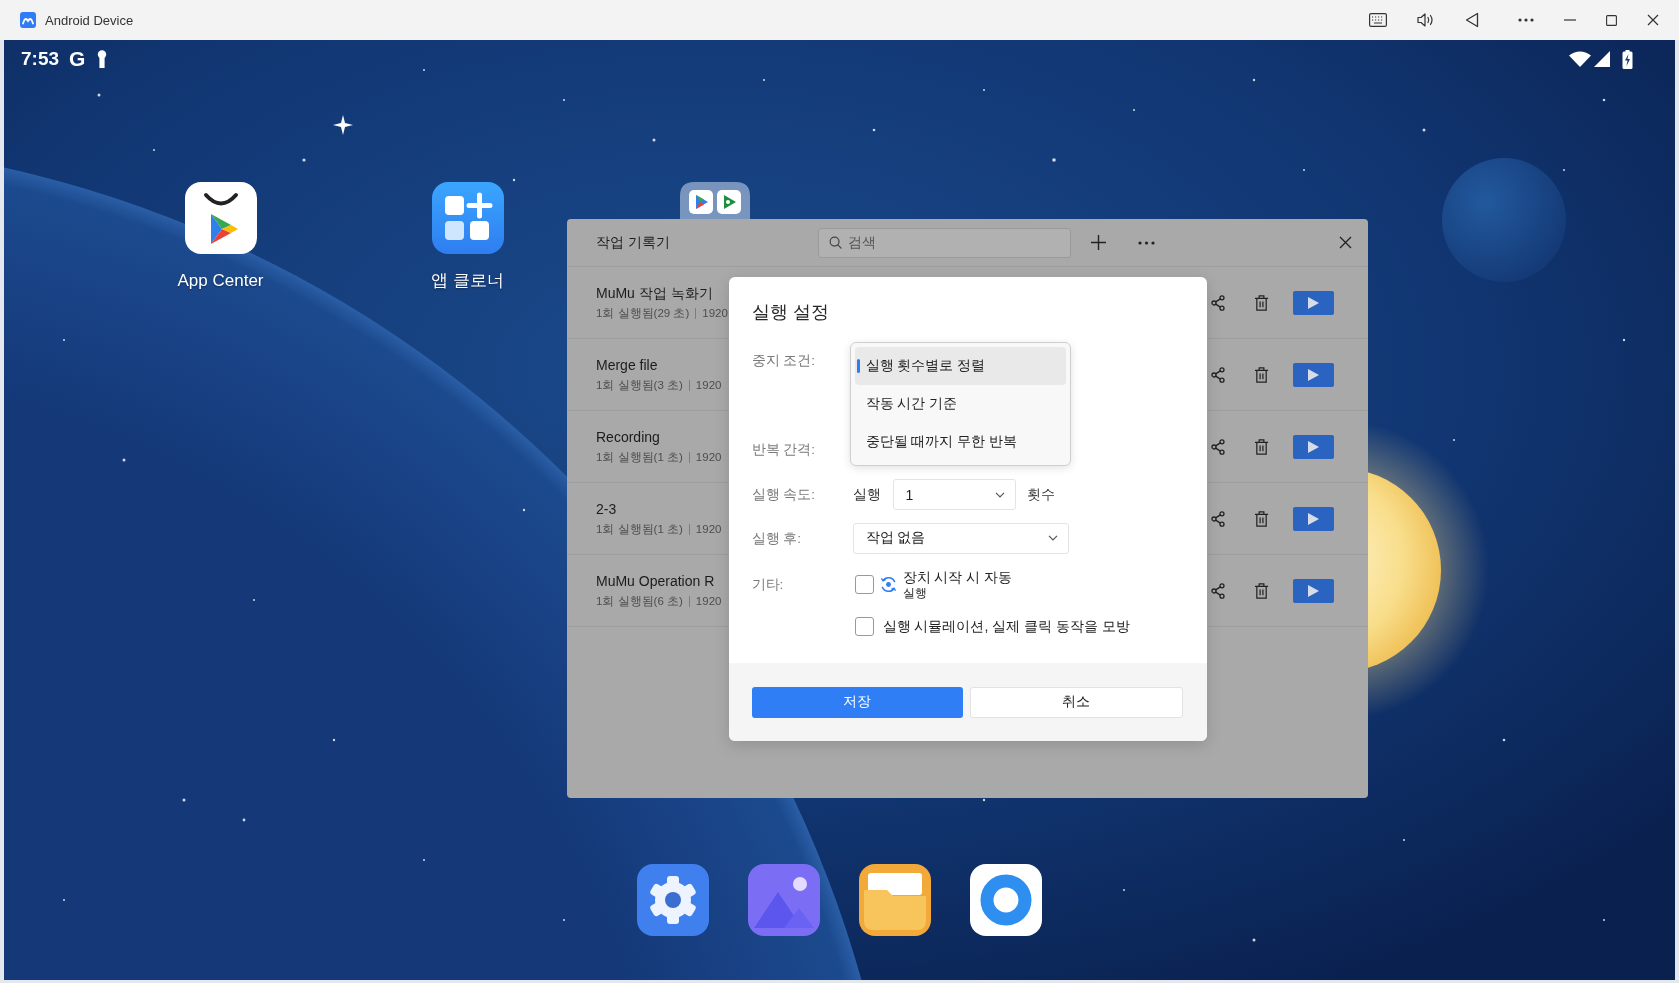 The height and width of the screenshot is (983, 1679). Describe the element at coordinates (102, 59) in the screenshot. I see `keyhole-icon` at that location.